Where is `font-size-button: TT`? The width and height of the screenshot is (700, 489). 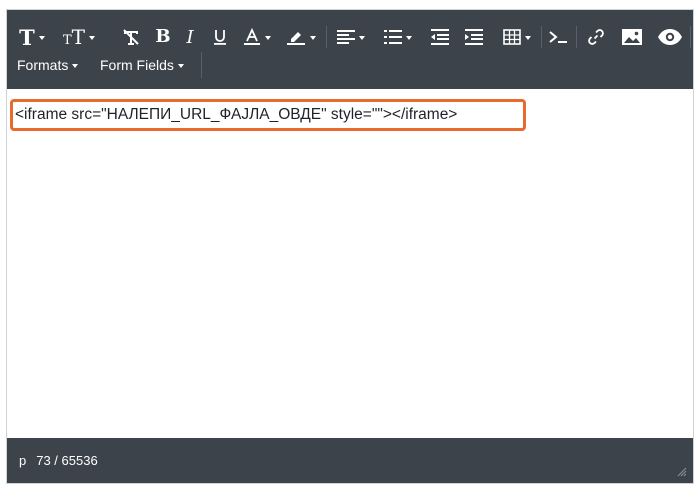 font-size-button: TT is located at coordinates (79, 37).